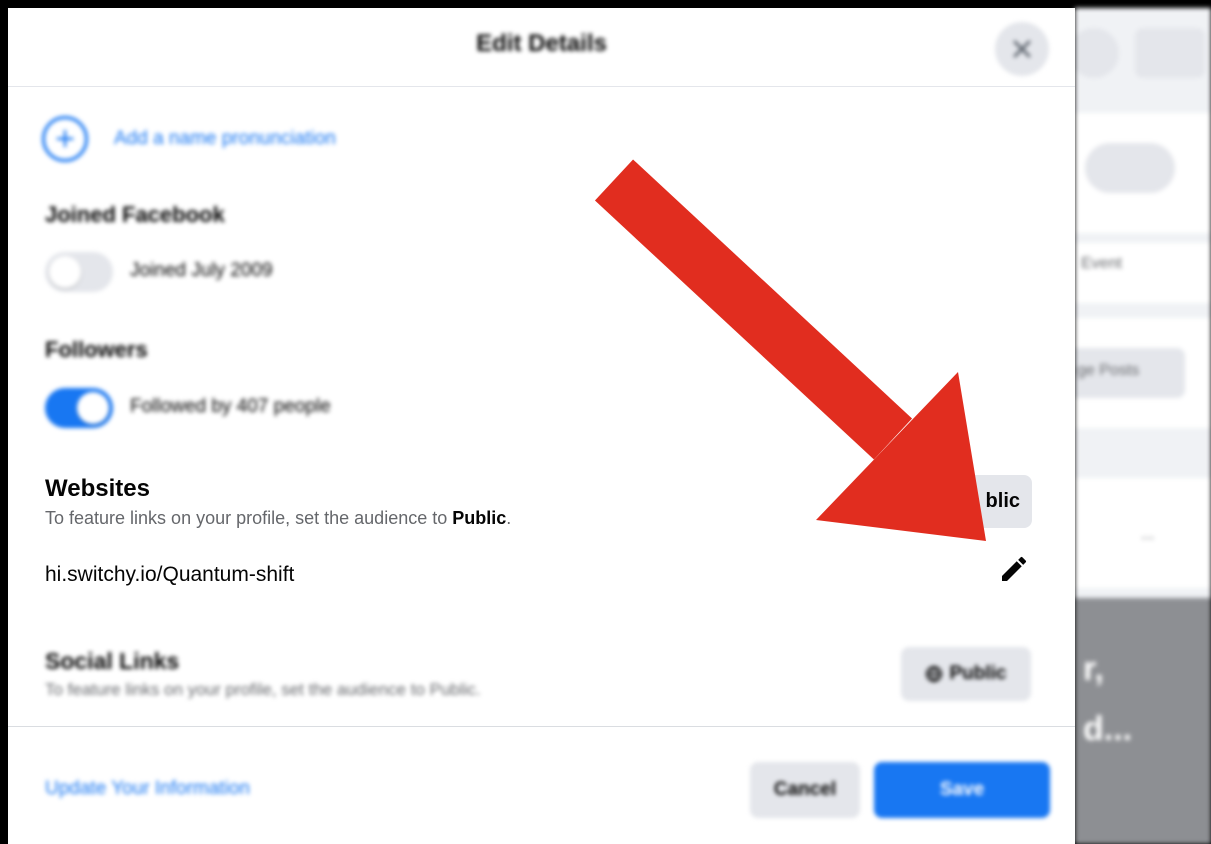 The image size is (1211, 844). Describe the element at coordinates (541, 86) in the screenshot. I see `header-divider` at that location.